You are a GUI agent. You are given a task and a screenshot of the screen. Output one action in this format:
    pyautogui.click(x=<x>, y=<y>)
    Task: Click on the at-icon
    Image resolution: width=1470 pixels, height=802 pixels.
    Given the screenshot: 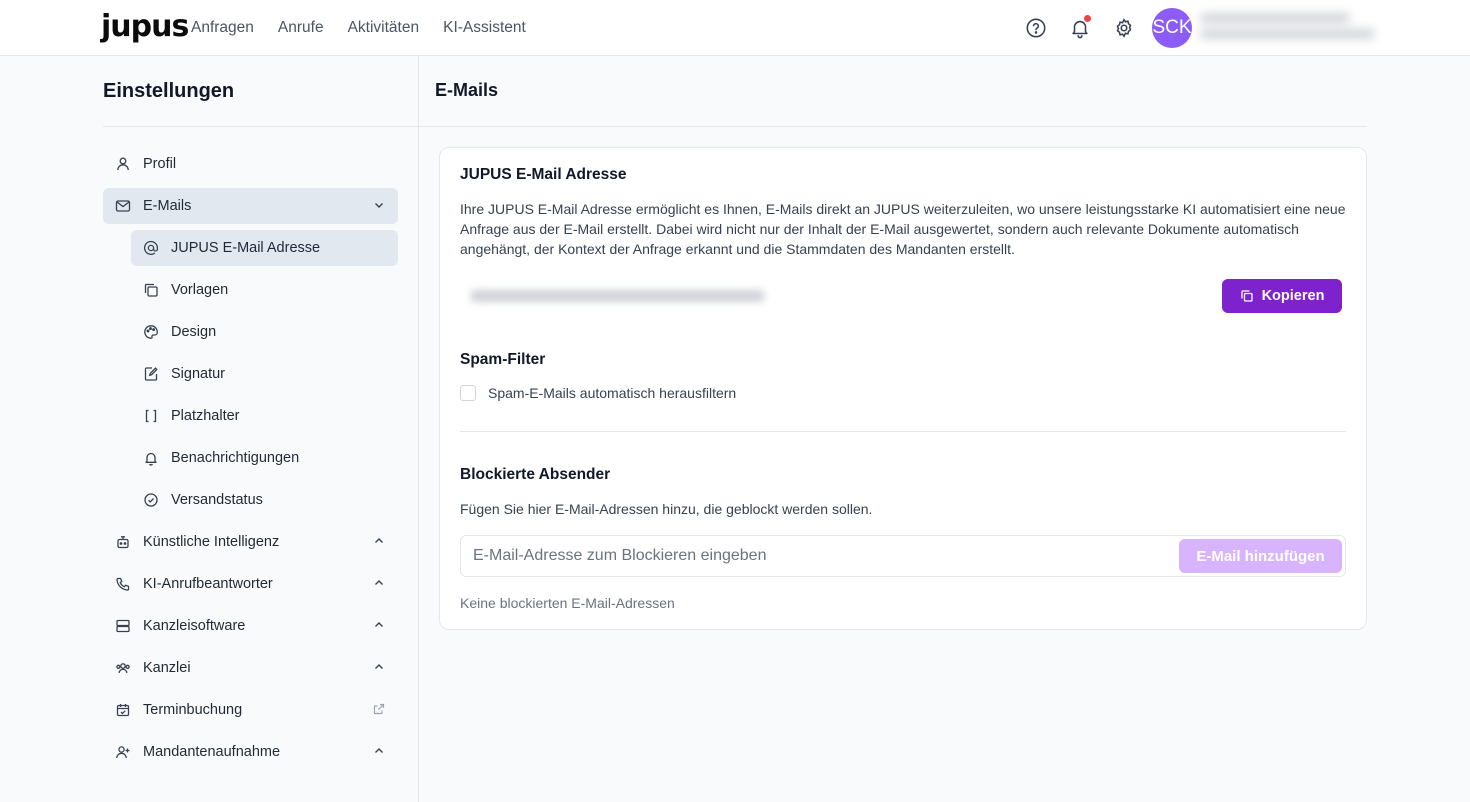 What is the action you would take?
    pyautogui.click(x=151, y=248)
    